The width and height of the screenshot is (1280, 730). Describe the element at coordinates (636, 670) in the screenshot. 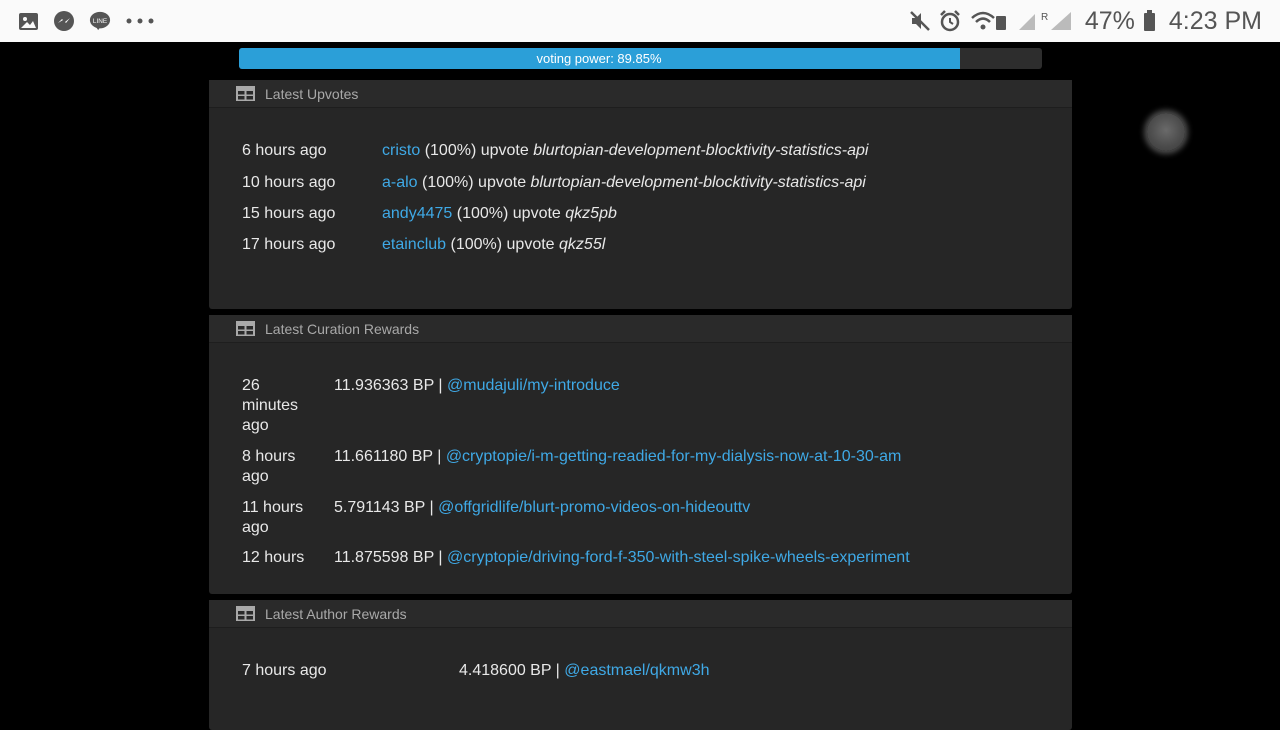

I see `author-post-link: @eastmael/qkmw3h` at that location.